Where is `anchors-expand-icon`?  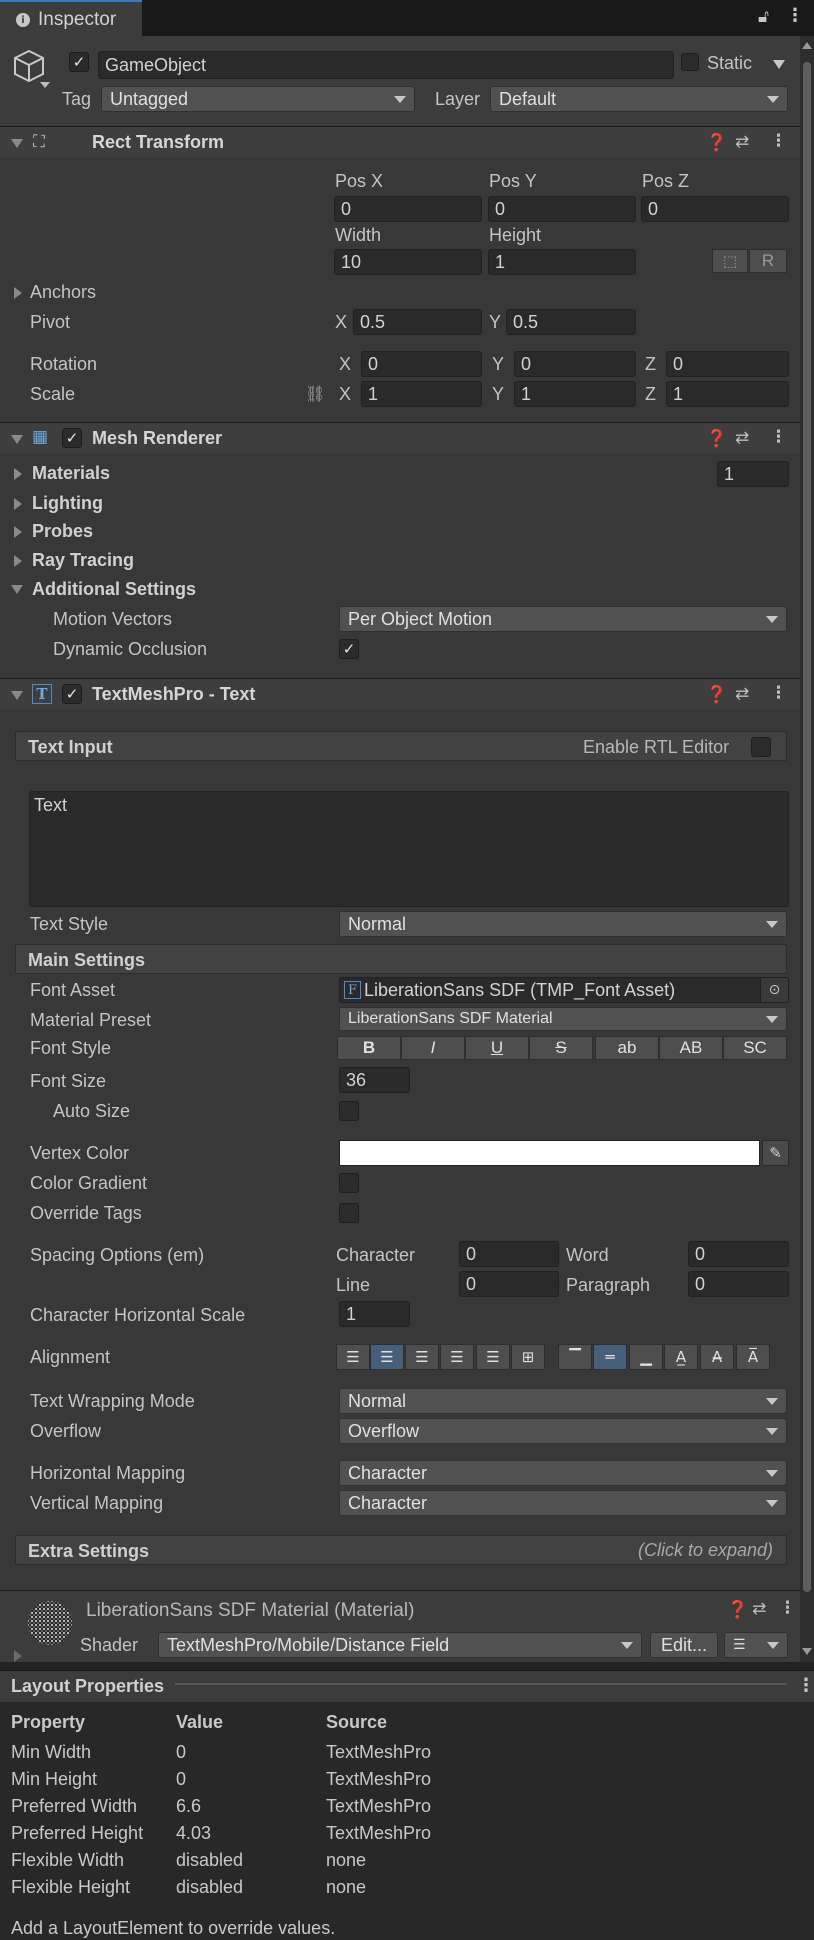
anchors-expand-icon is located at coordinates (18, 293).